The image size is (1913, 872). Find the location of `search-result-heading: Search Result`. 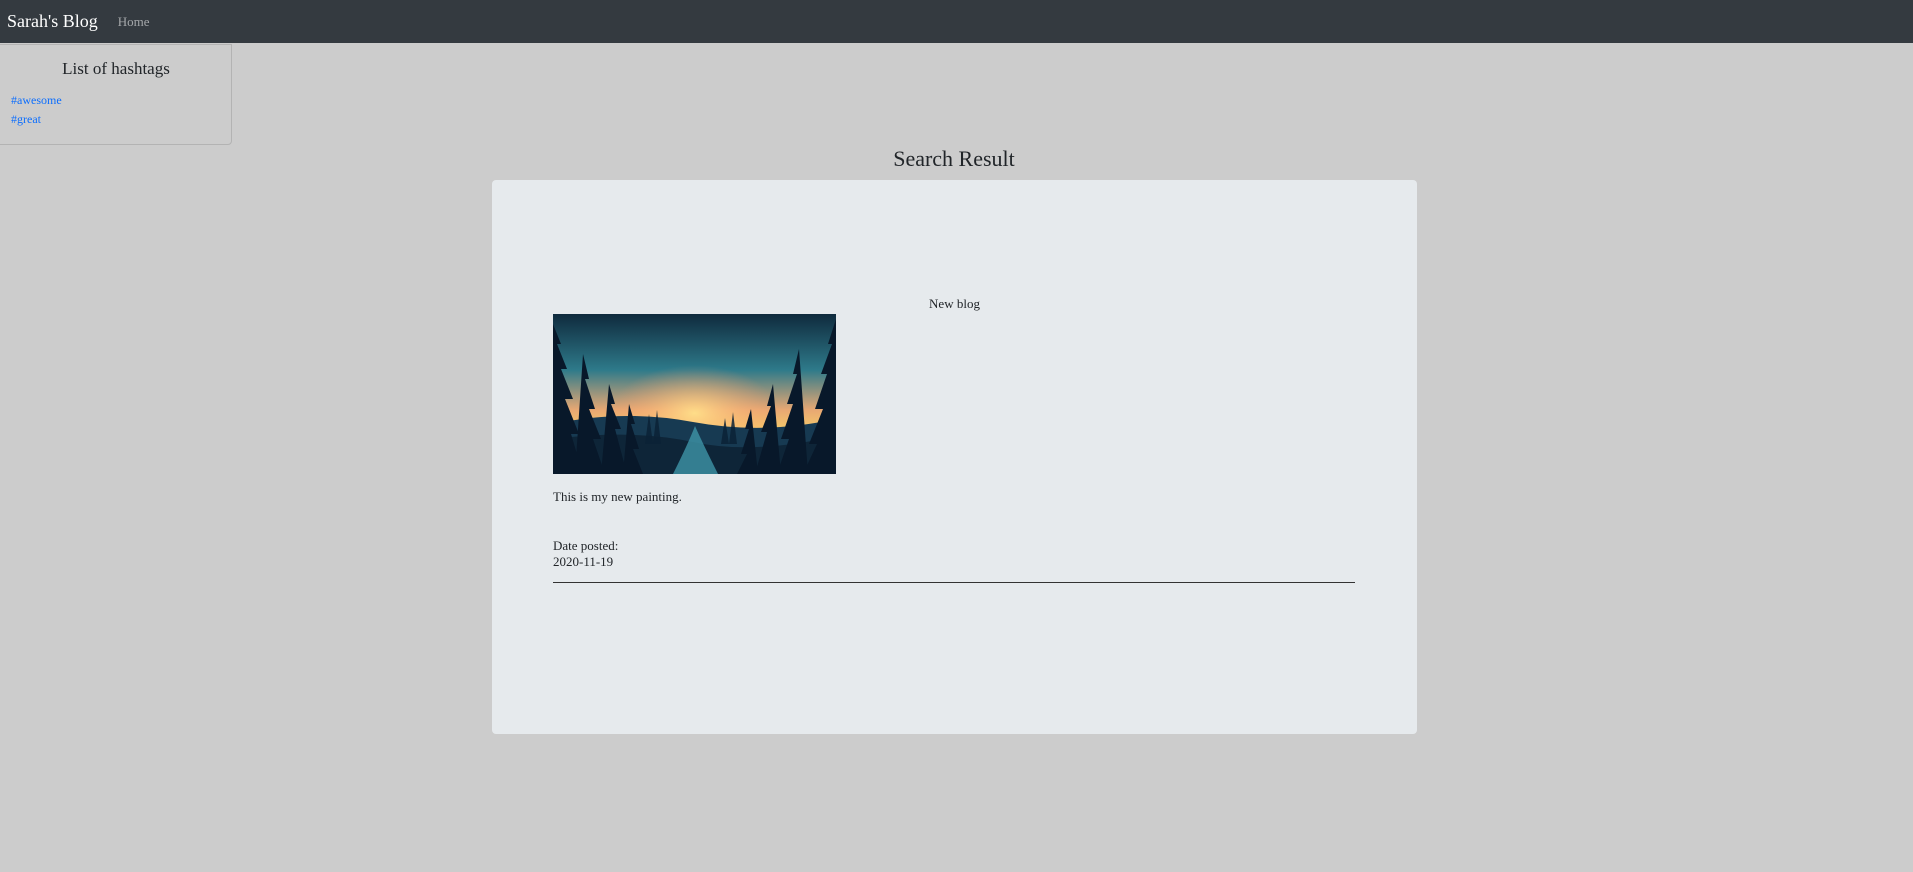

search-result-heading: Search Result is located at coordinates (954, 158).